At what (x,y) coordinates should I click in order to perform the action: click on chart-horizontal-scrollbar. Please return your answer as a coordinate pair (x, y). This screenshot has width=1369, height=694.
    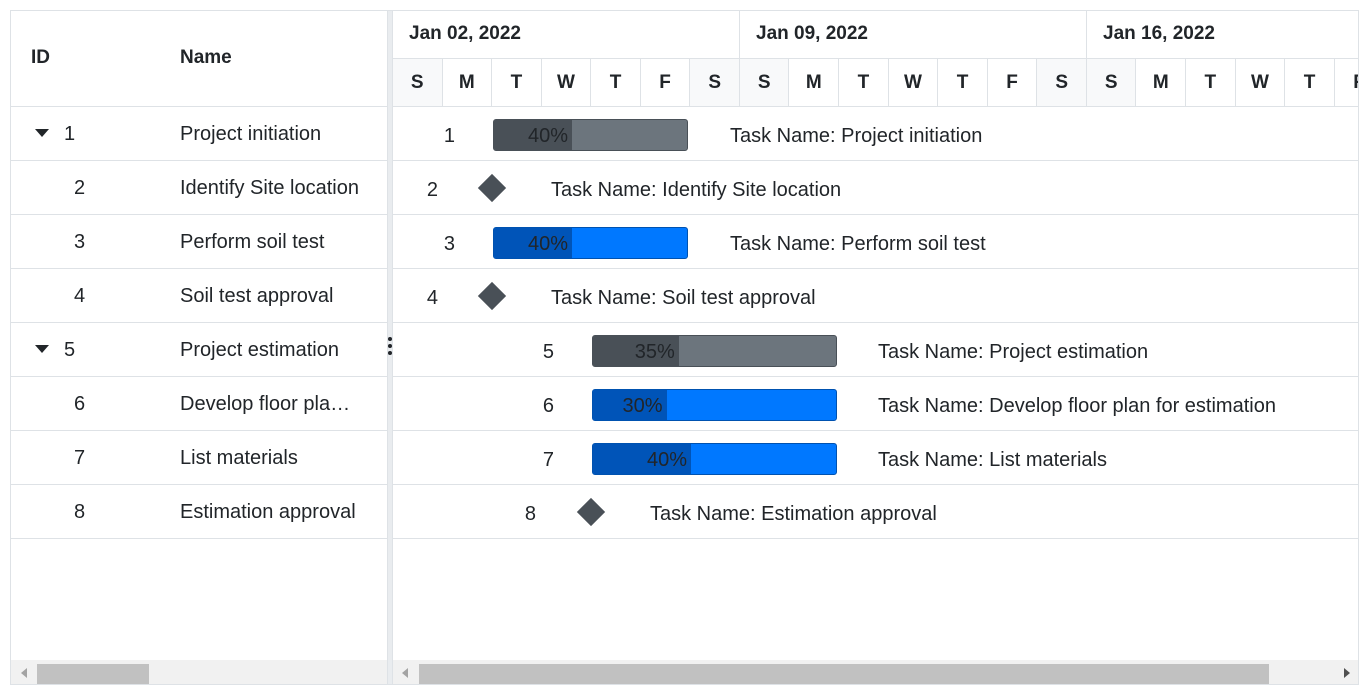
    Looking at the image, I should click on (875, 672).